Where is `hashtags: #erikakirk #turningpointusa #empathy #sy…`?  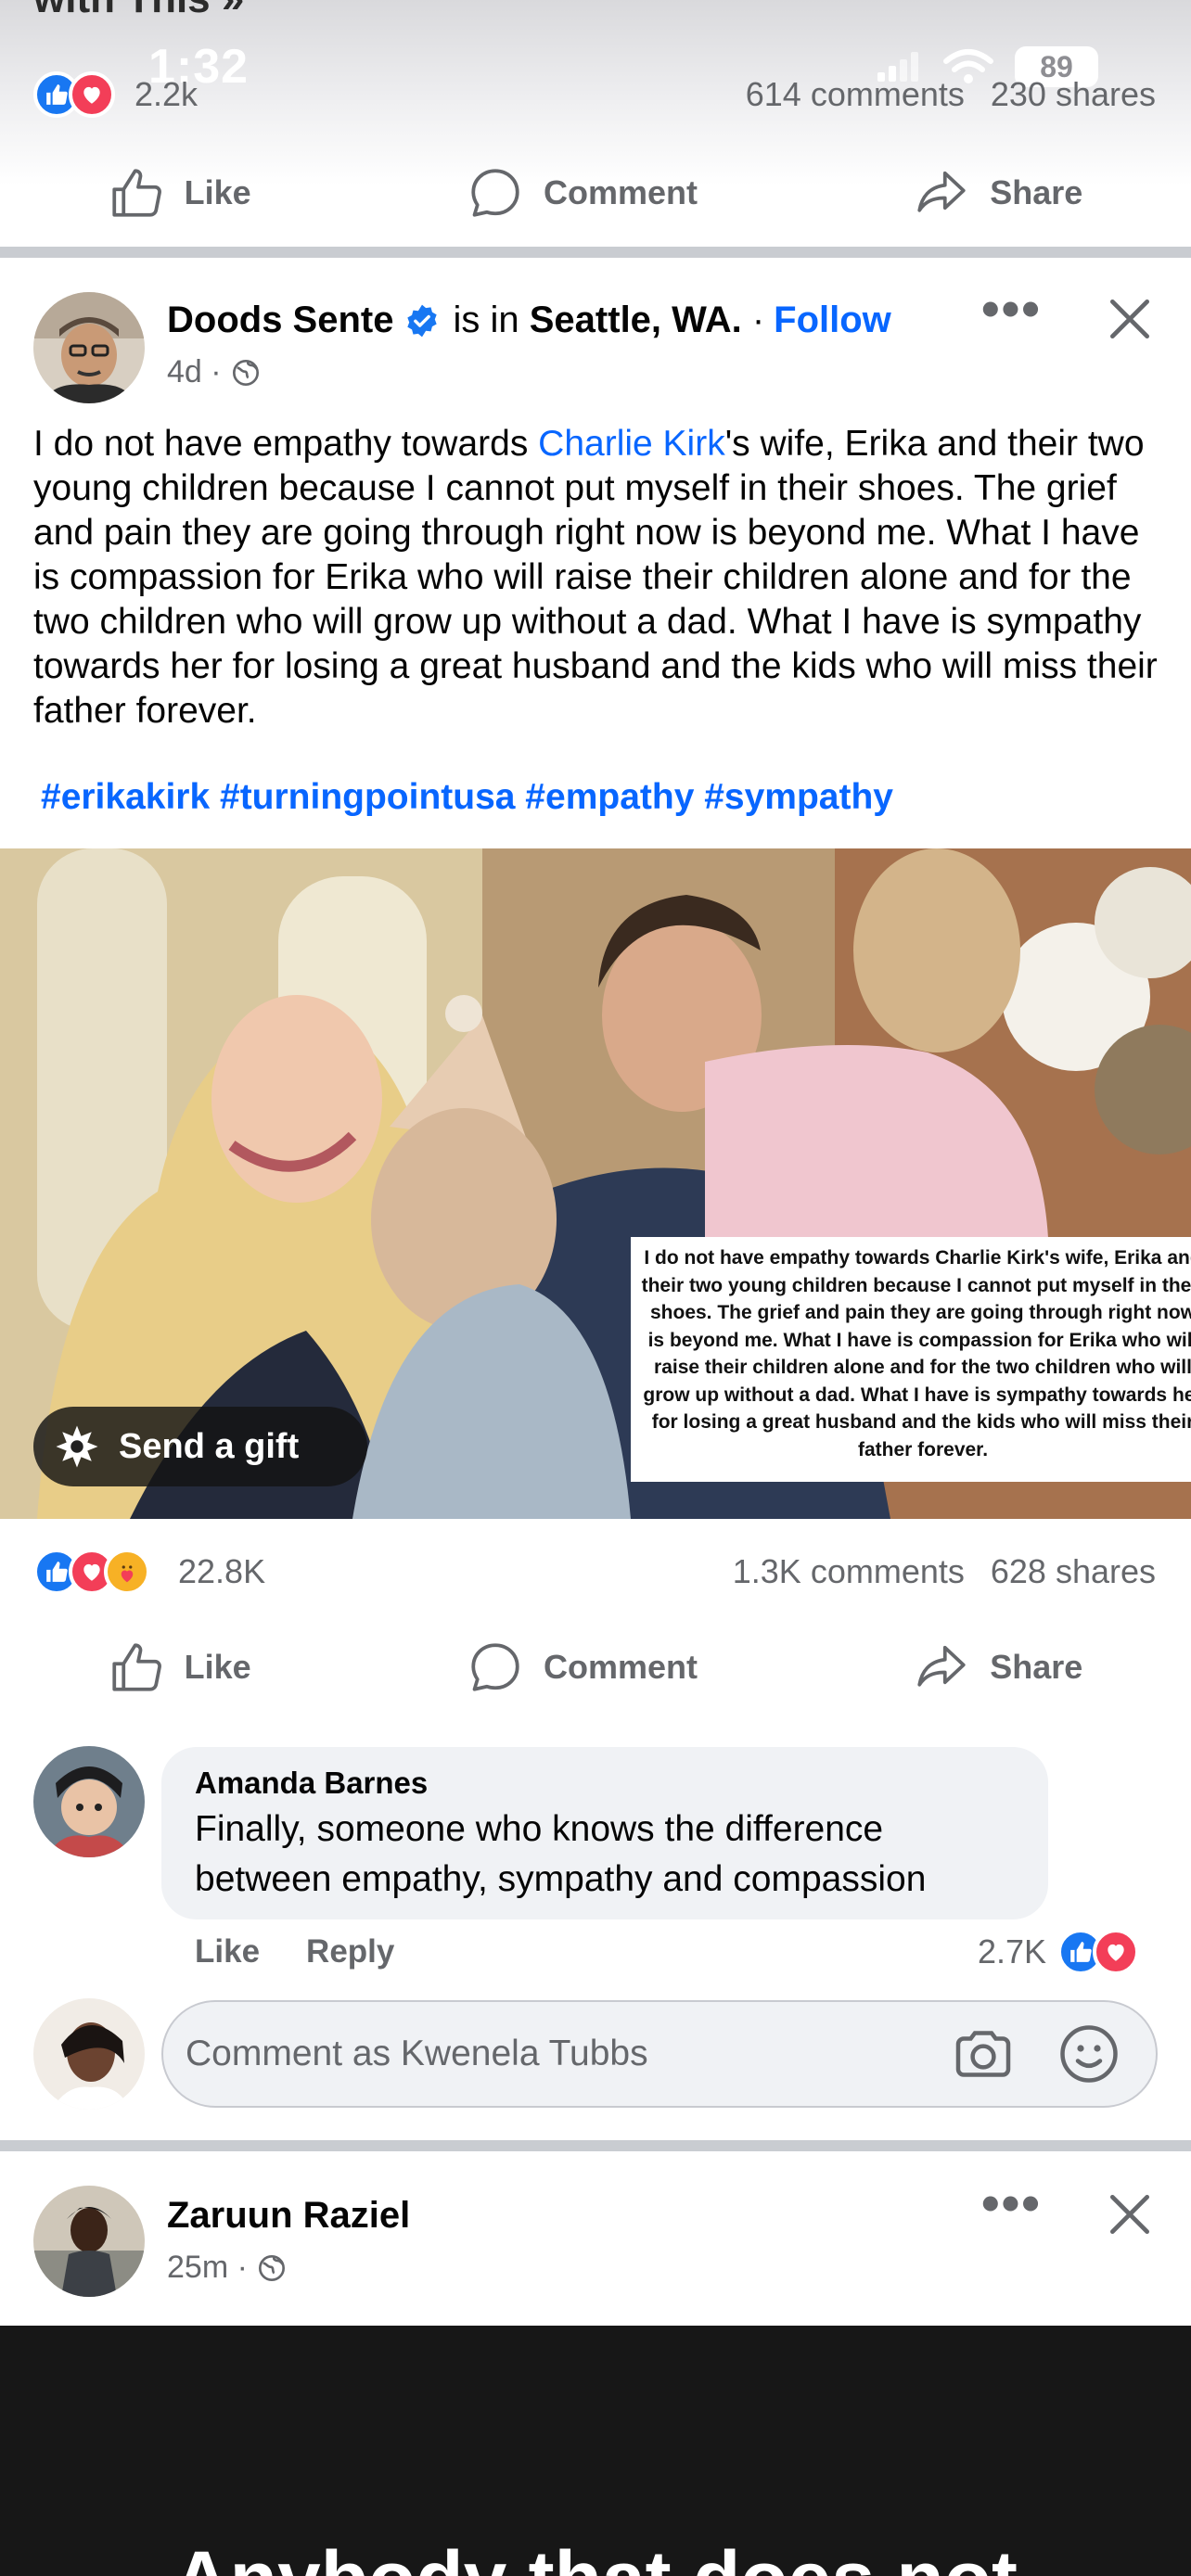
hashtags: #erikakirk #turningpointusa #empathy #sy… is located at coordinates (467, 797).